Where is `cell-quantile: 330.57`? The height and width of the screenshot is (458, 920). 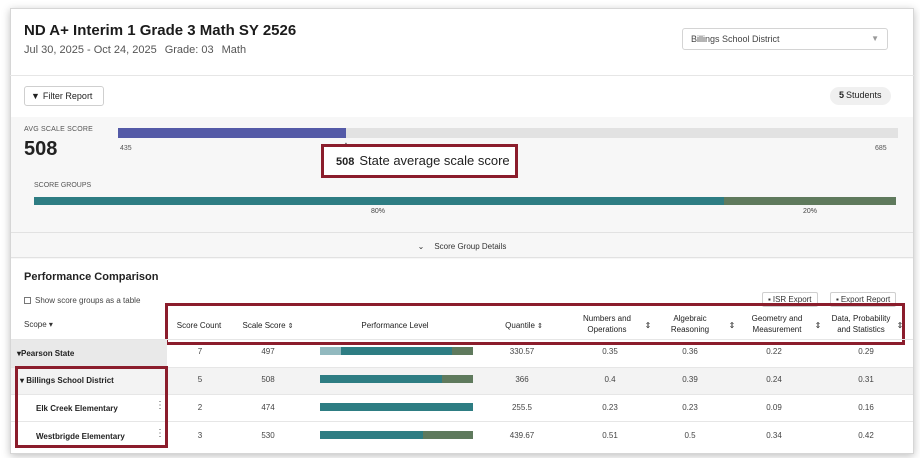
cell-quantile: 330.57 is located at coordinates (522, 351).